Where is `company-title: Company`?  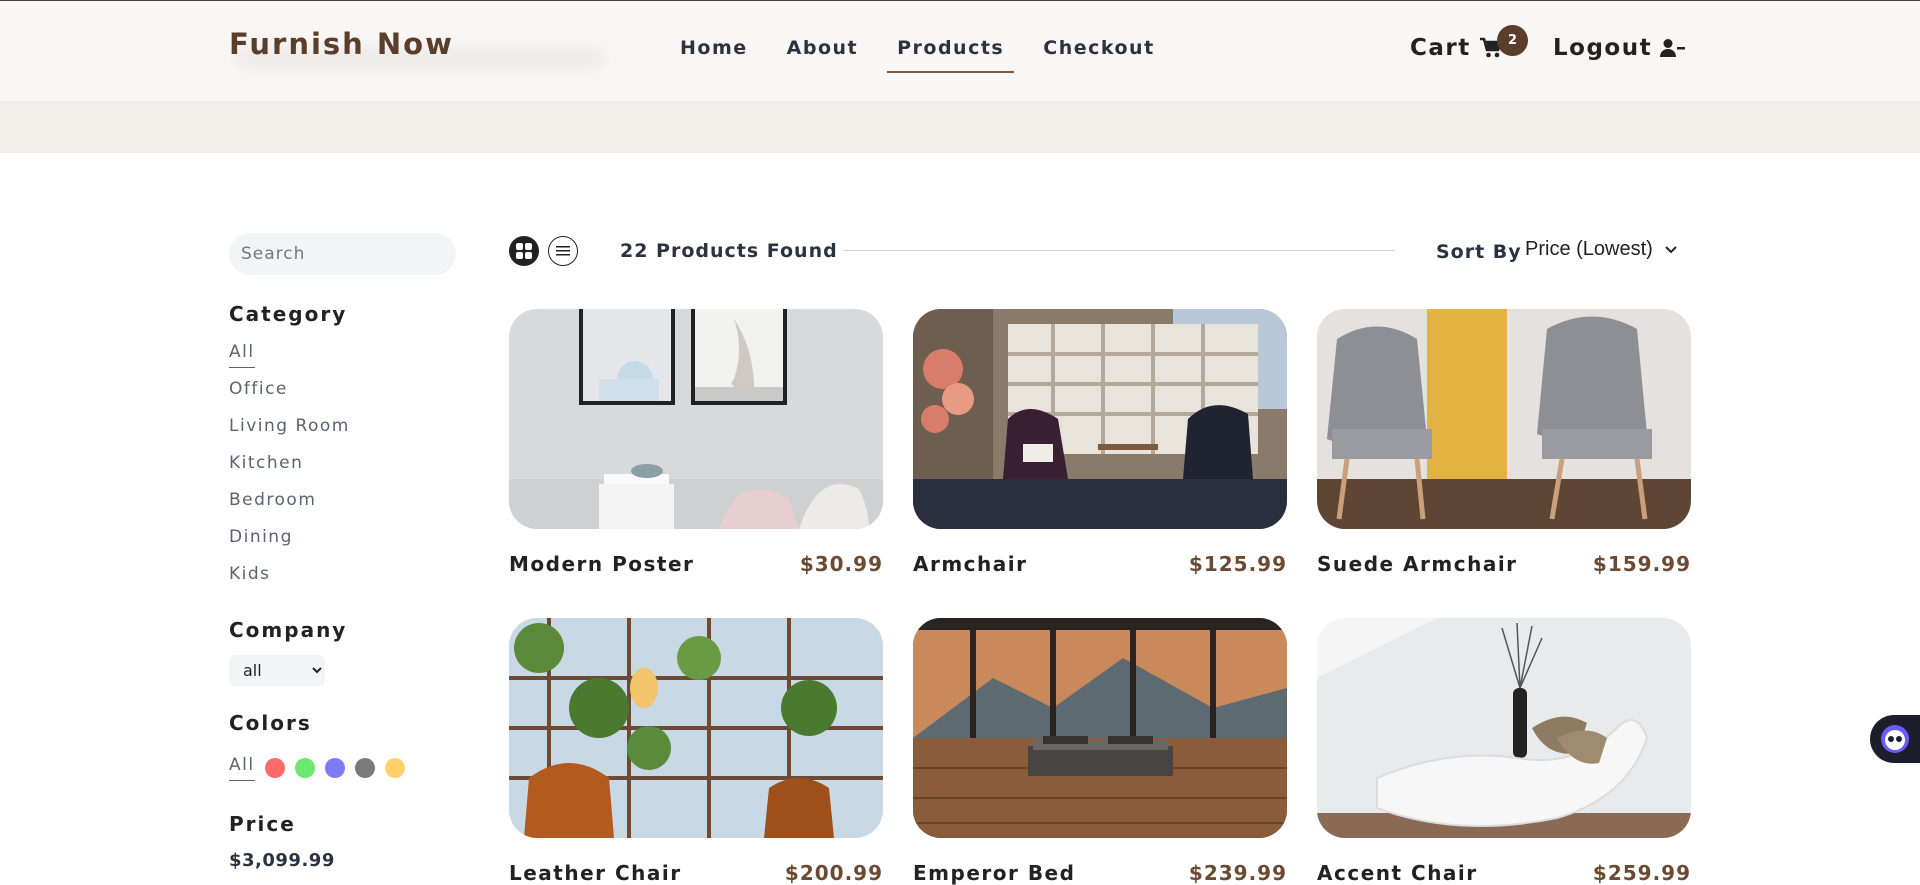 company-title: Company is located at coordinates (288, 630).